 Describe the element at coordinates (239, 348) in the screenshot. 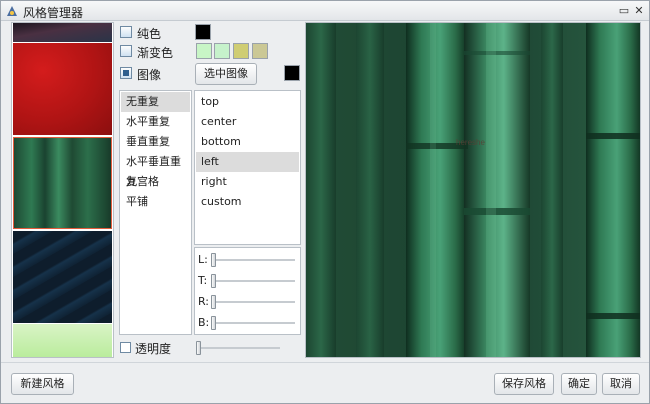

I see `opacity-track` at that location.